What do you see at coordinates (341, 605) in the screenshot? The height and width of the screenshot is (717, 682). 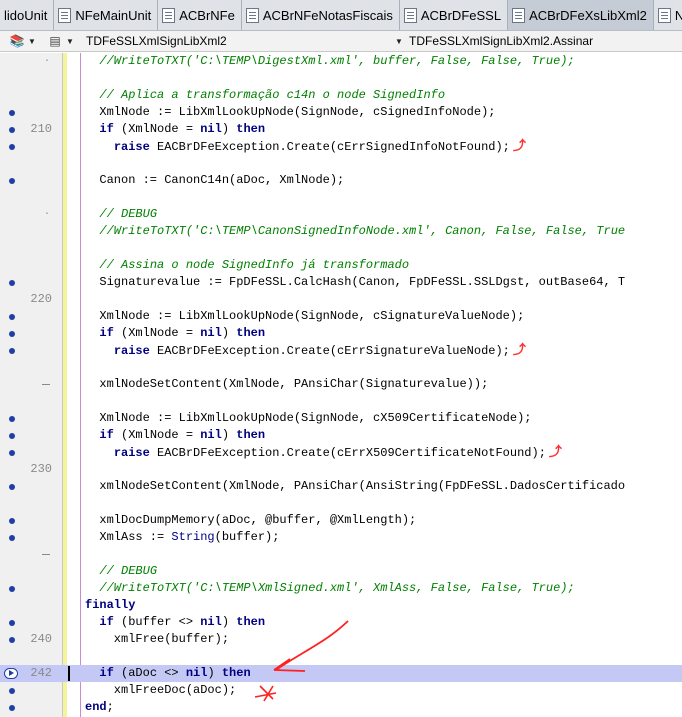 I see `code-line: finally` at bounding box center [341, 605].